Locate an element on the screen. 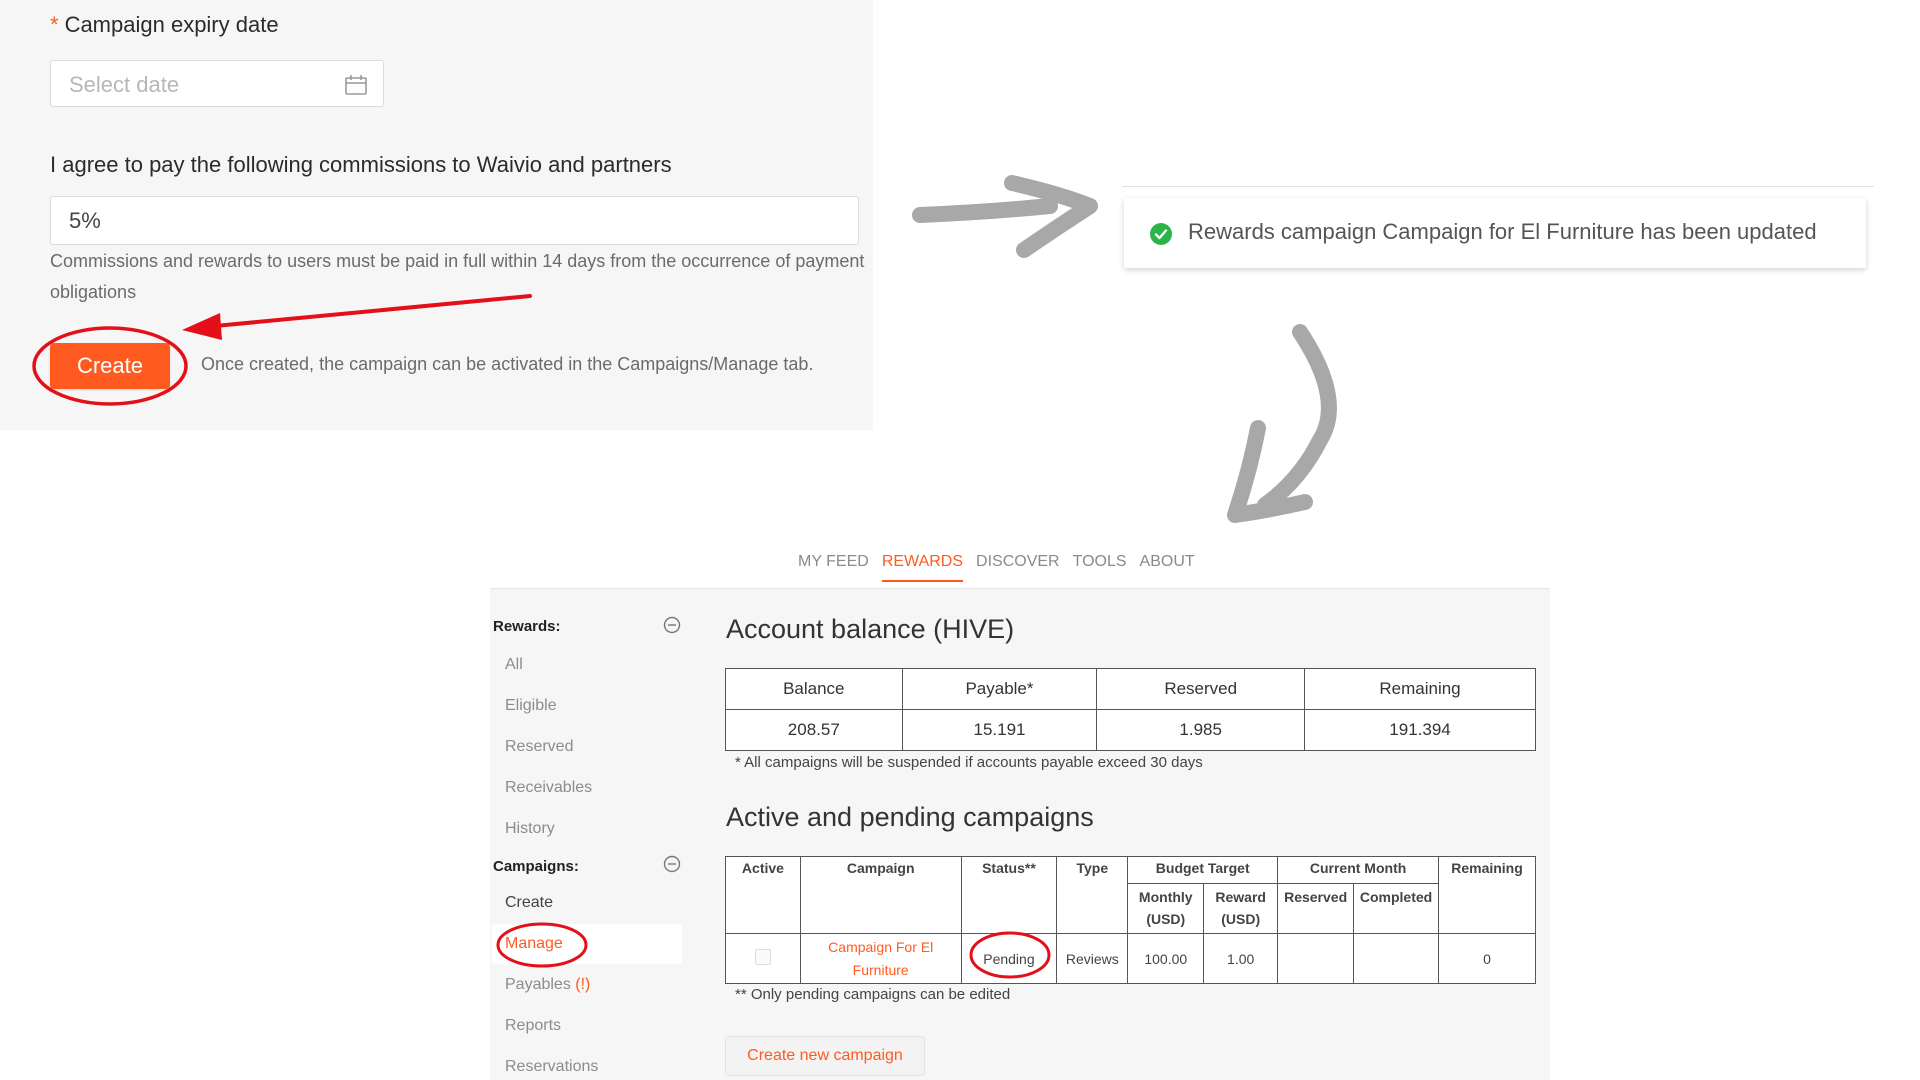  sidebar-item-create: Create is located at coordinates (529, 903).